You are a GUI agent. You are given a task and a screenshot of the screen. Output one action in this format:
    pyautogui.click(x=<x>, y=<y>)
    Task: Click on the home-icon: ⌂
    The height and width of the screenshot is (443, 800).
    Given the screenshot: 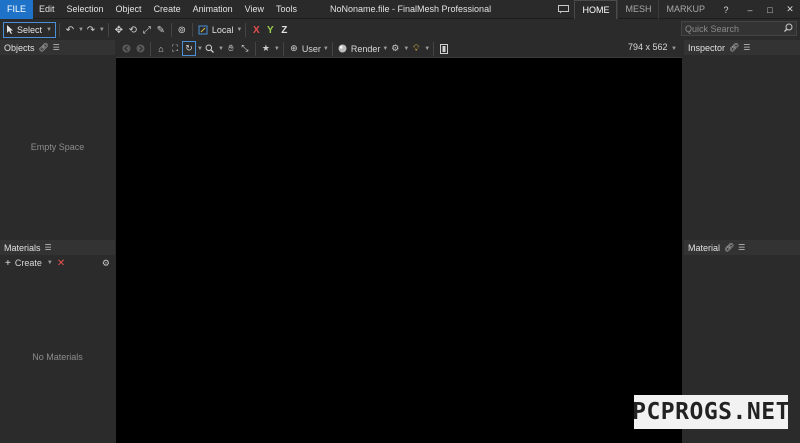 What is the action you would take?
    pyautogui.click(x=161, y=48)
    